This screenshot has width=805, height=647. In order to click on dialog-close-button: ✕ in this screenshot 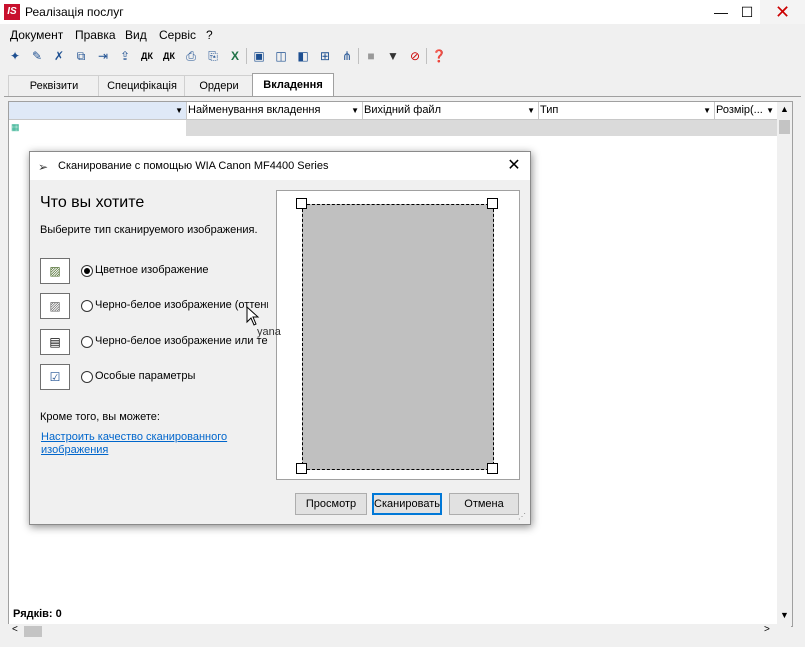, I will do `click(514, 166)`.